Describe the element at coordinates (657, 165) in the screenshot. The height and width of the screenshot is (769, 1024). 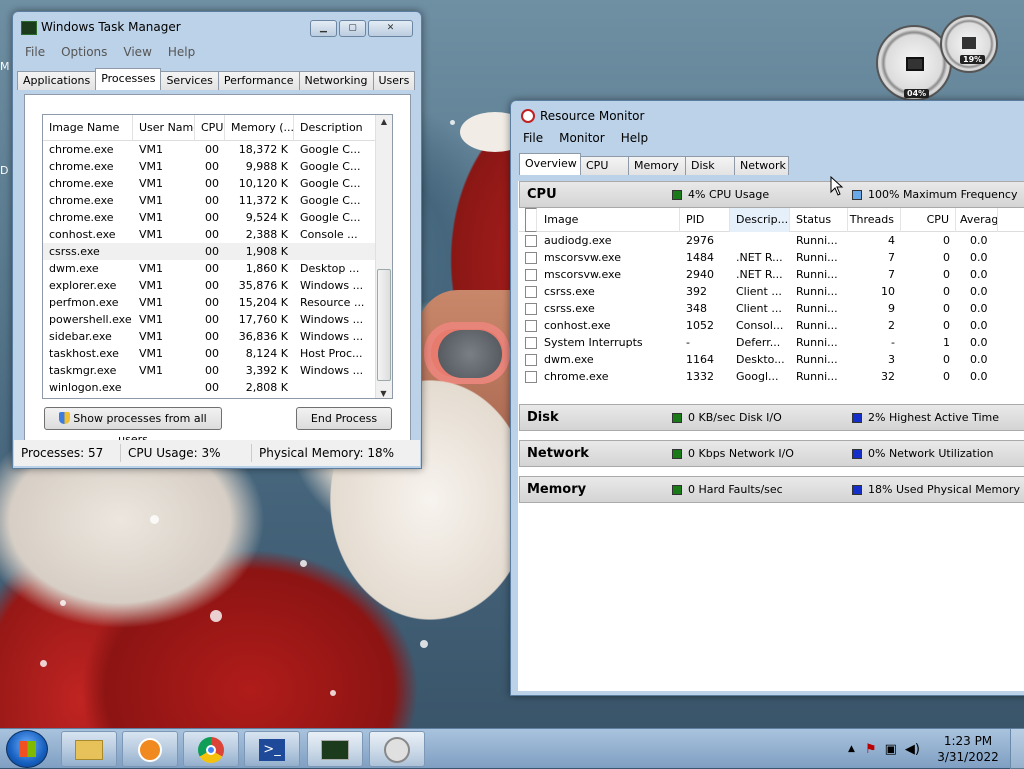
I see `tab-memory: Memory` at that location.